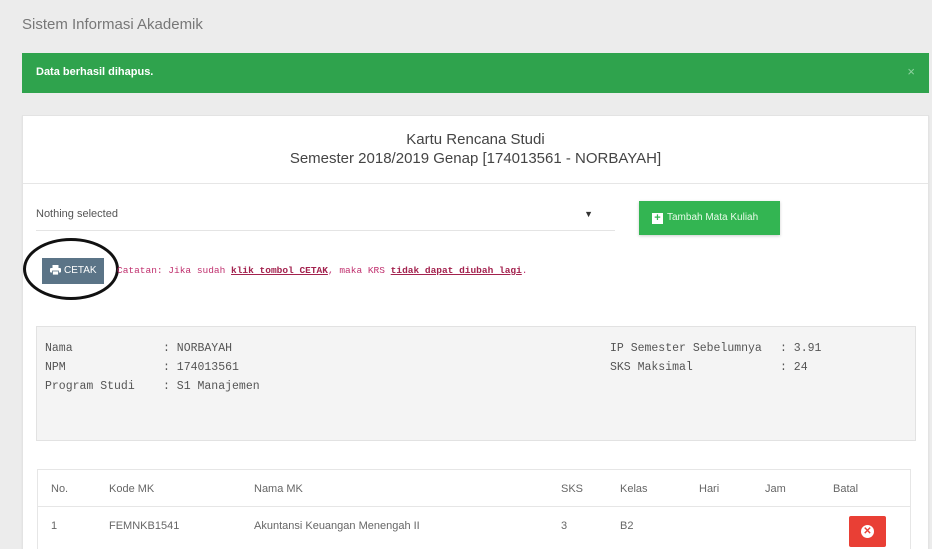 The image size is (932, 549). Describe the element at coordinates (279, 270) in the screenshot. I see `note-emphasis-print: klik tombol CETAK` at that location.